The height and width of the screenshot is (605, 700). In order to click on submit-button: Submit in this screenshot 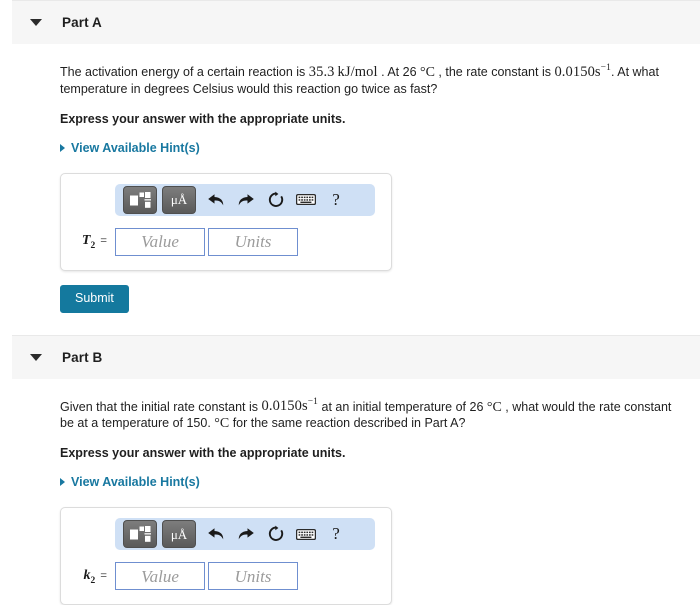, I will do `click(94, 298)`.